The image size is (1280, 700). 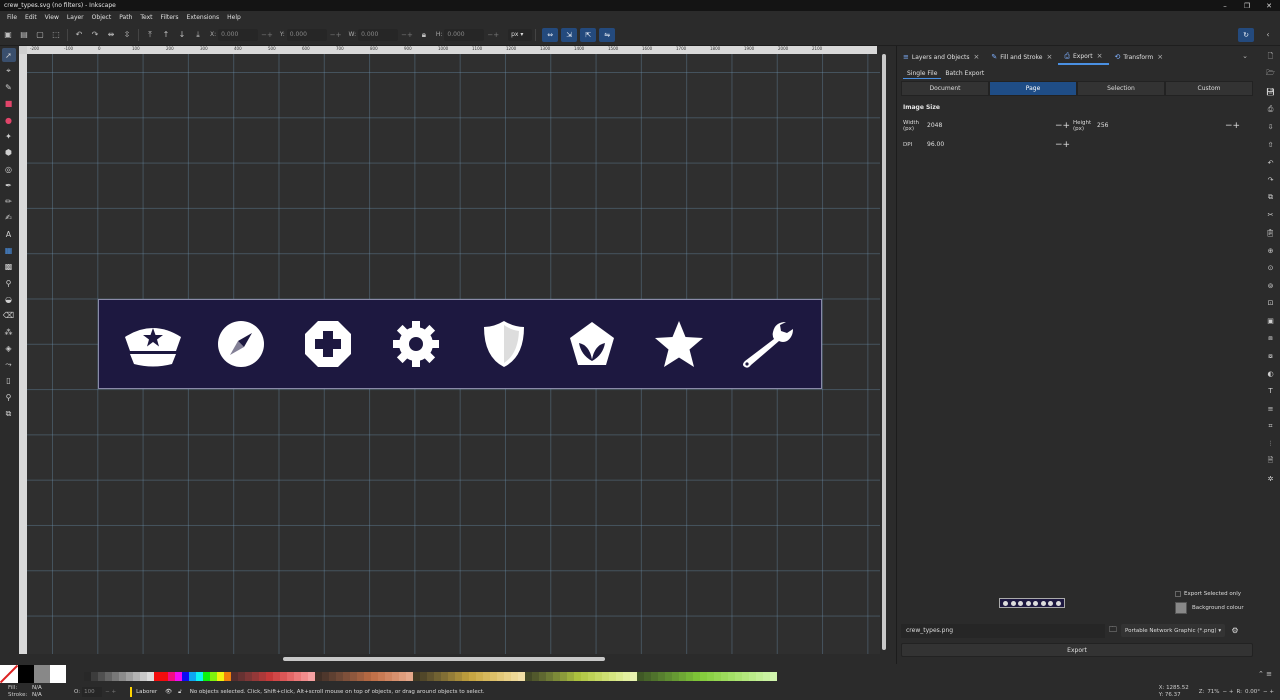 What do you see at coordinates (125, 17) in the screenshot?
I see `menu-path: Path` at bounding box center [125, 17].